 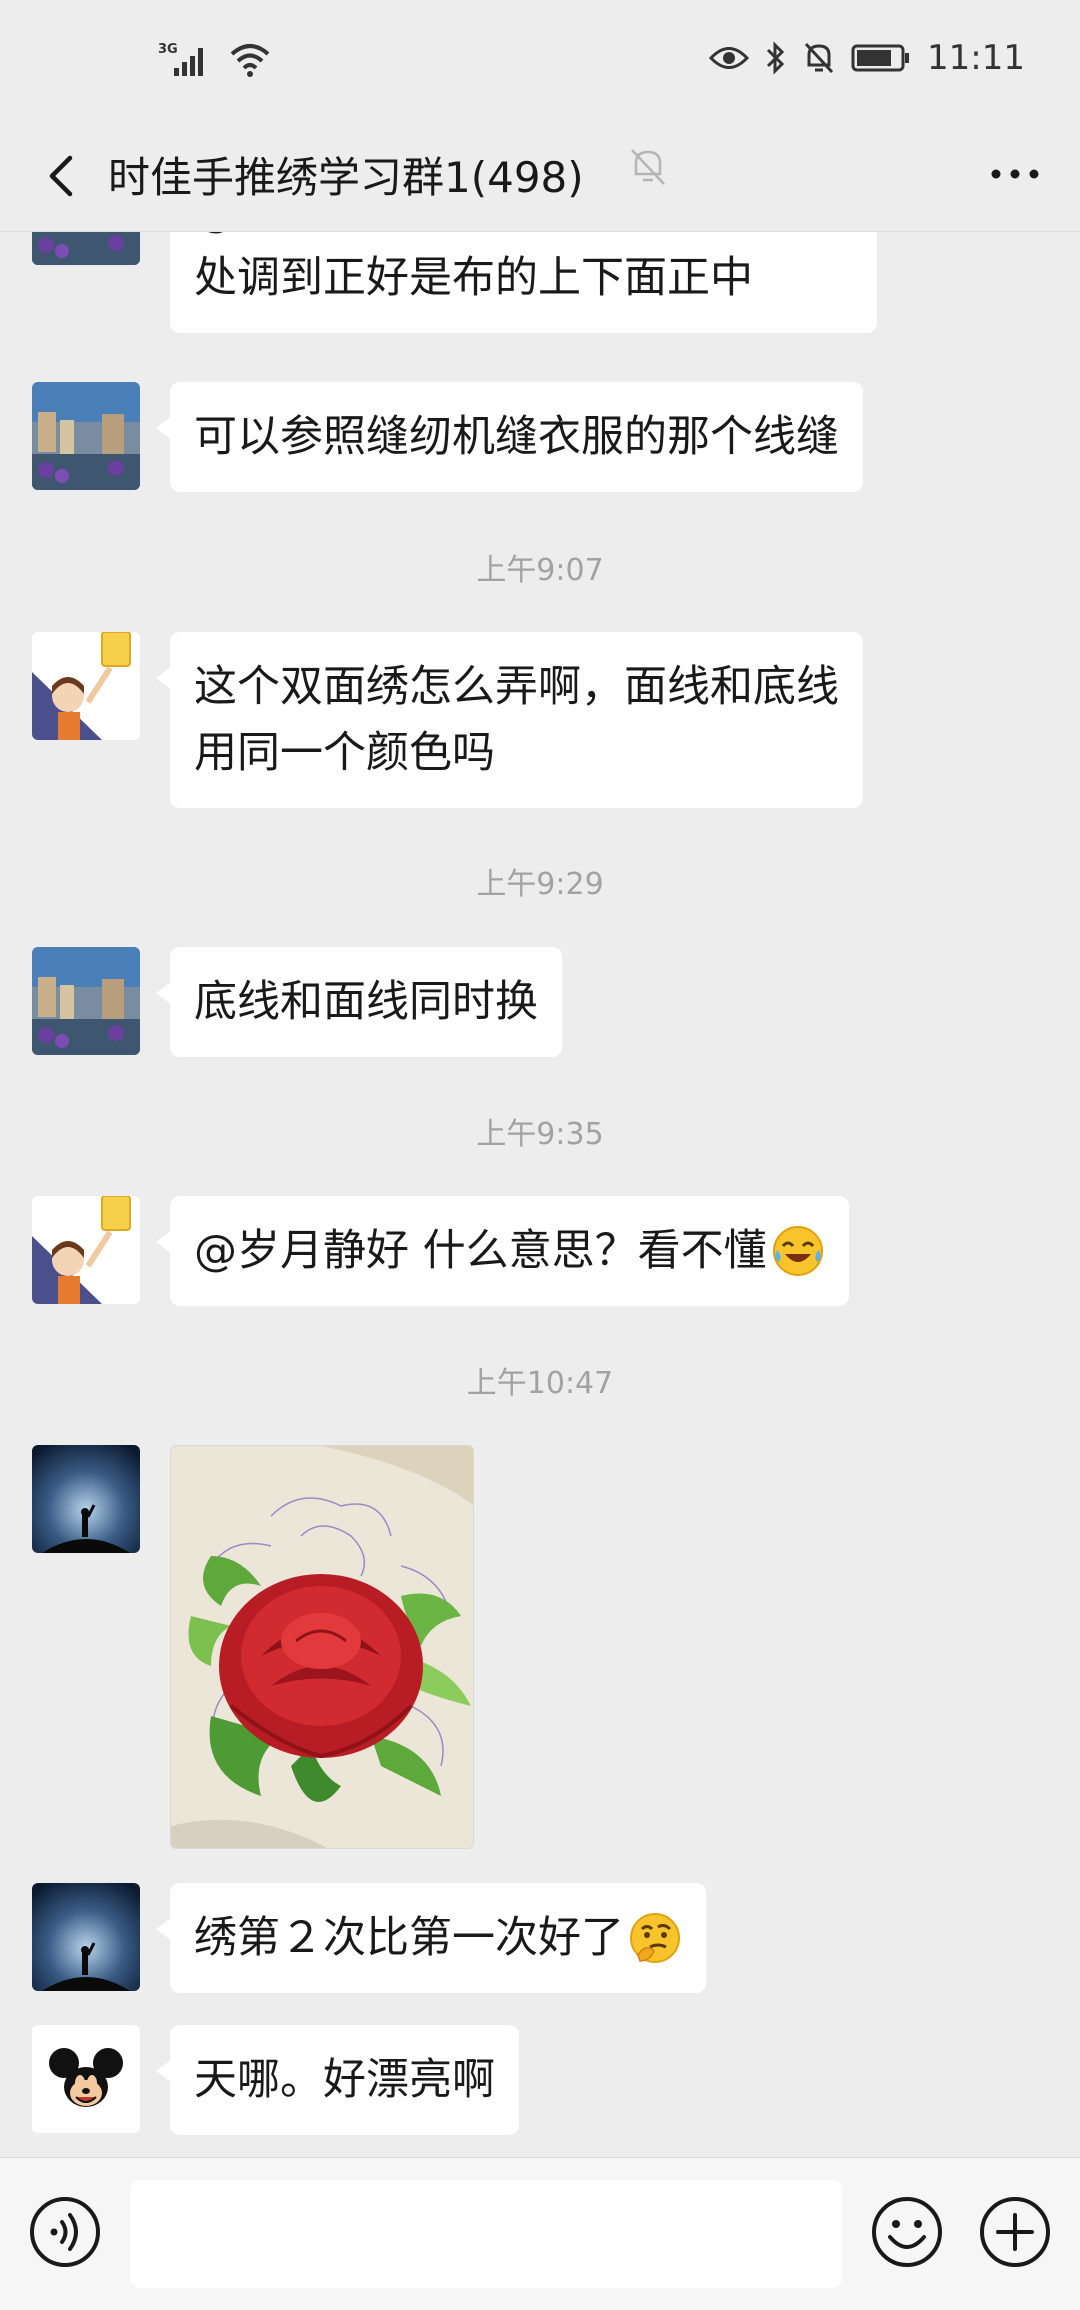 I want to click on bluetooth-icon, so click(x=775, y=58).